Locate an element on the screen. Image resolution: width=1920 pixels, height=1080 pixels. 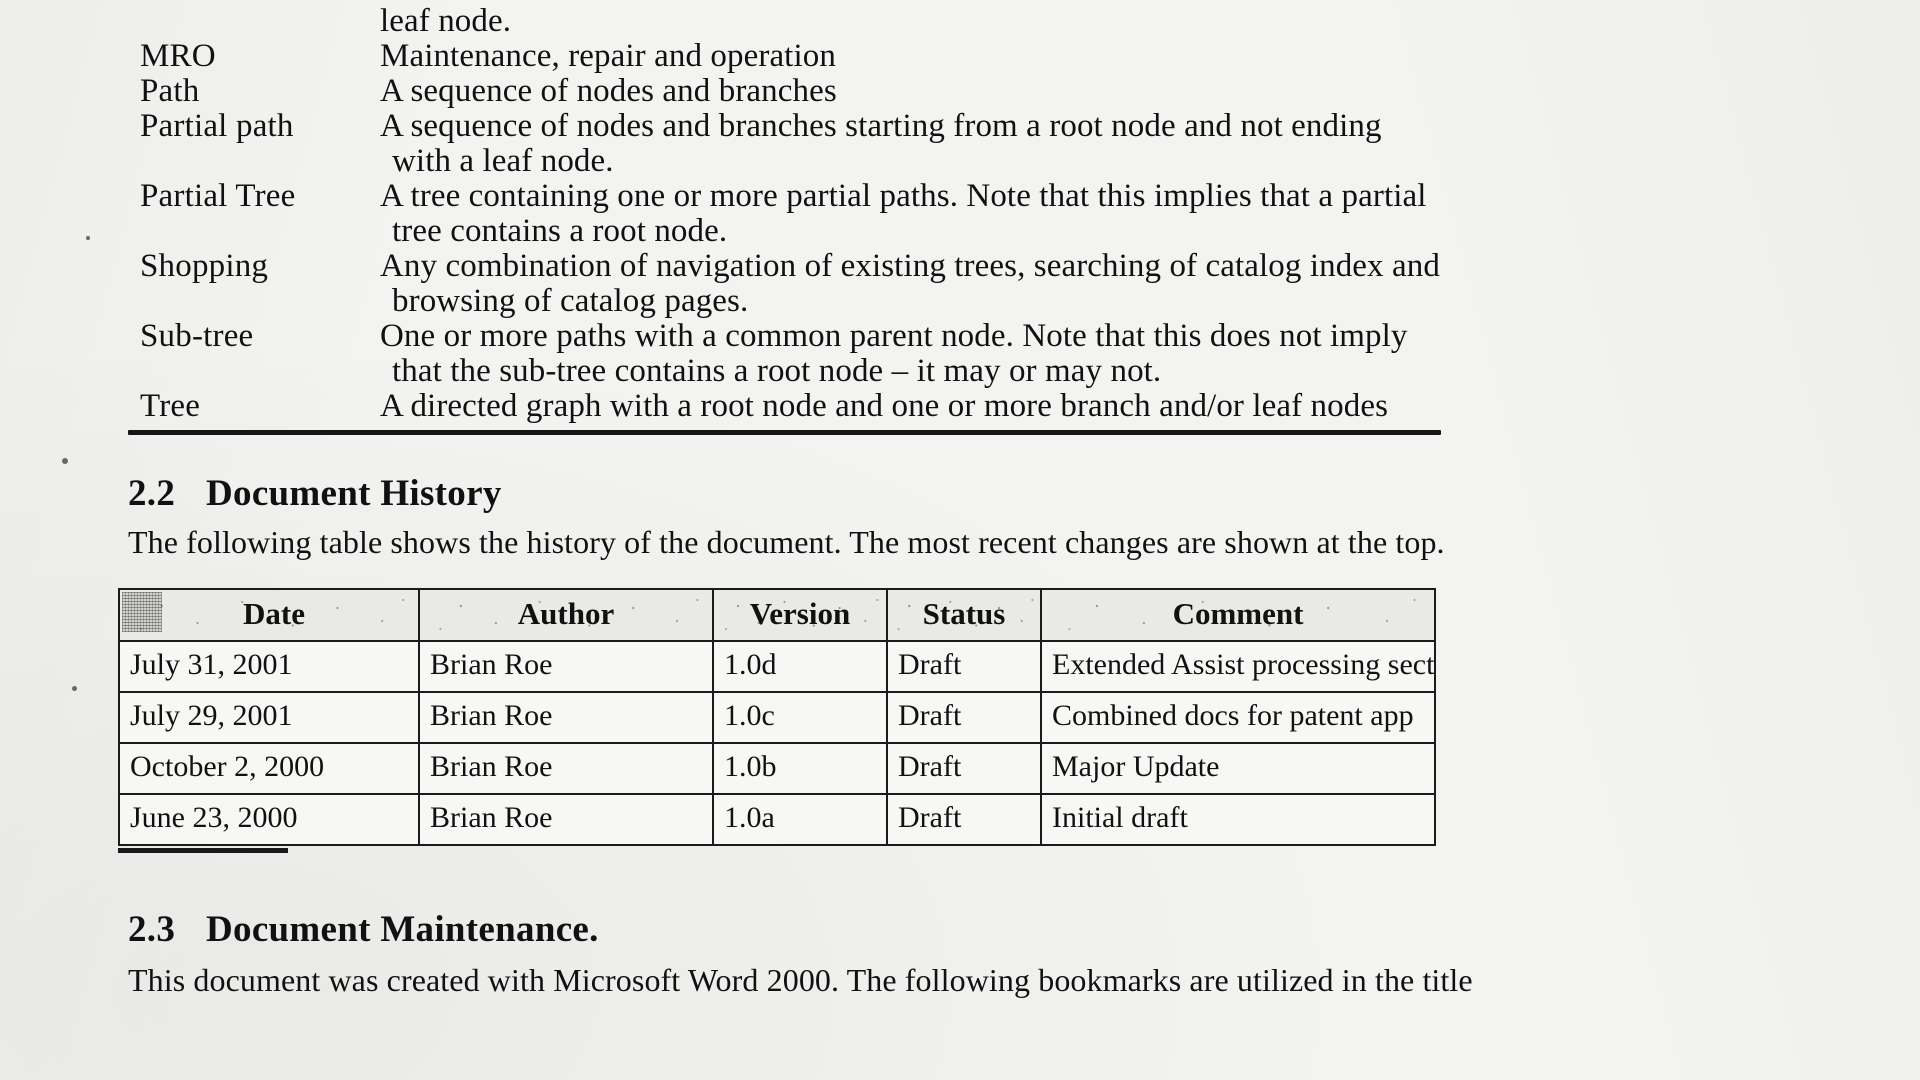
table-header-row: Date Author Version Status Comment is located at coordinates (777, 615).